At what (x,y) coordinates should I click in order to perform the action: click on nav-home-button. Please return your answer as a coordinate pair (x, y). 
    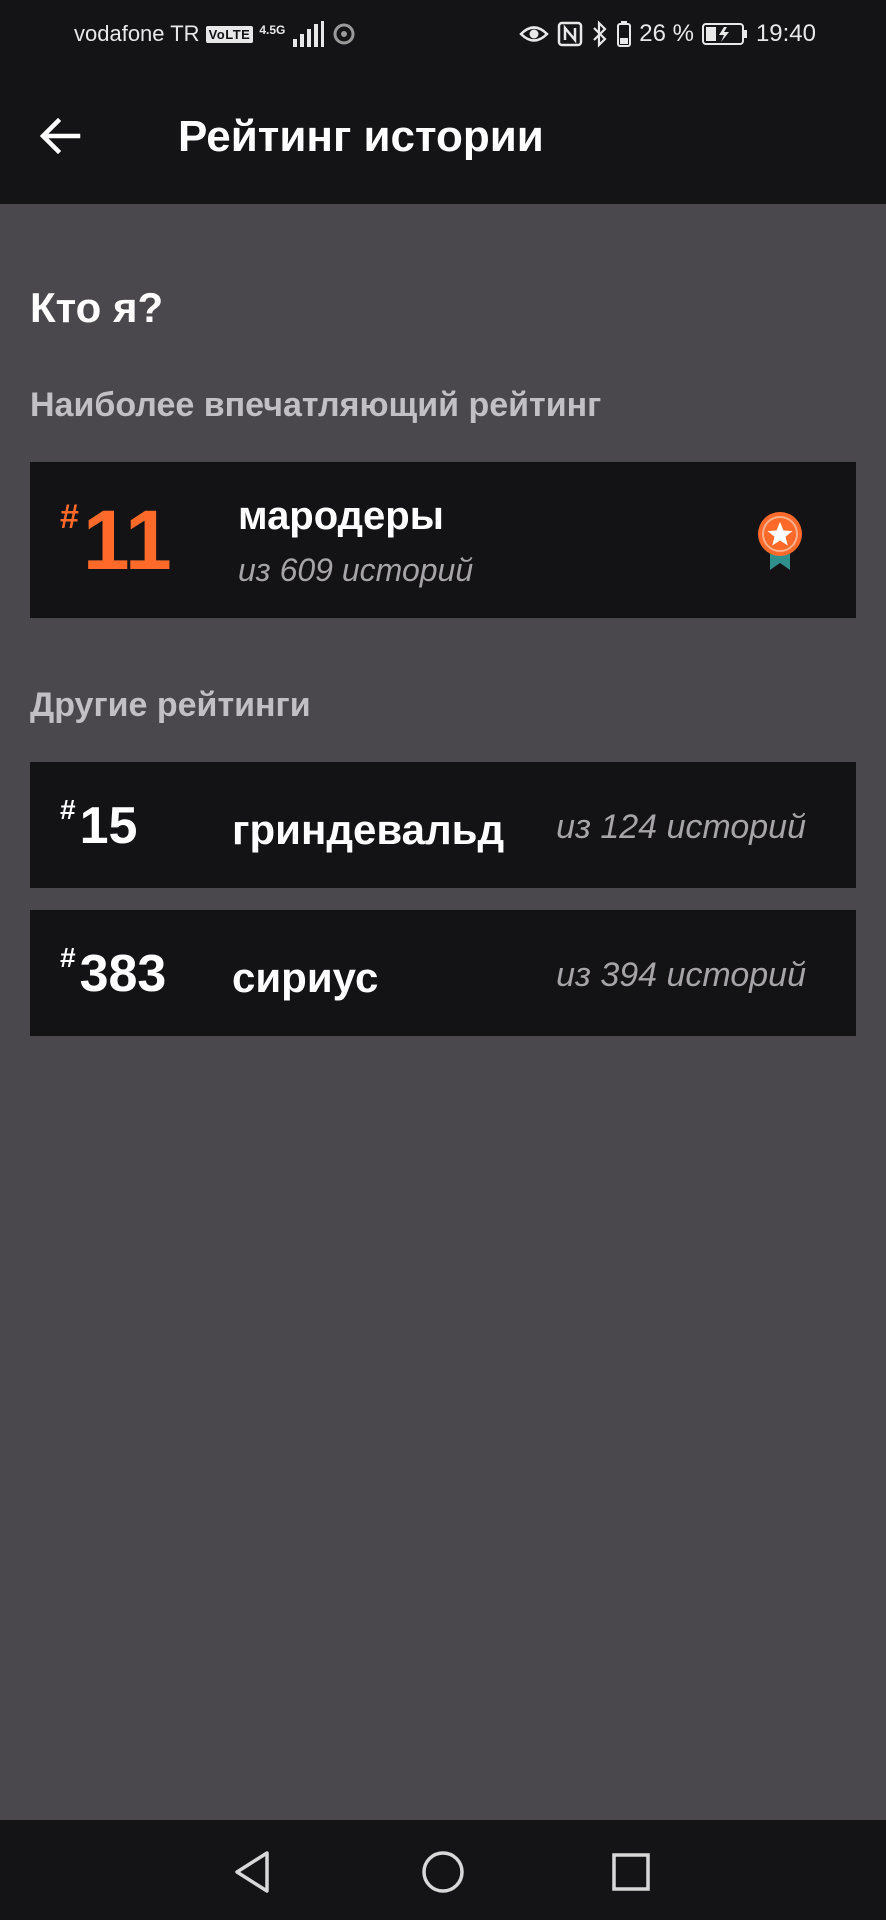
    Looking at the image, I should click on (443, 1872).